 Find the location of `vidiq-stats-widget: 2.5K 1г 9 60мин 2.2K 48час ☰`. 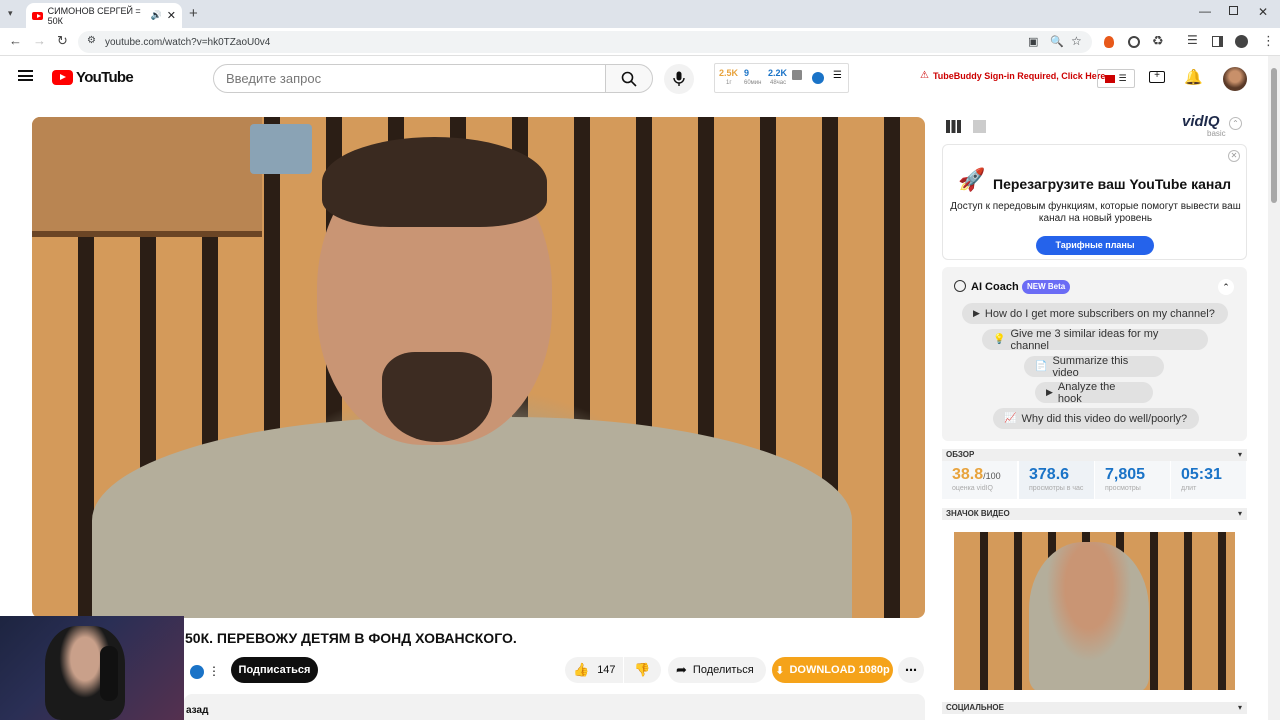

vidiq-stats-widget: 2.5K 1г 9 60мин 2.2K 48час ☰ is located at coordinates (781, 78).